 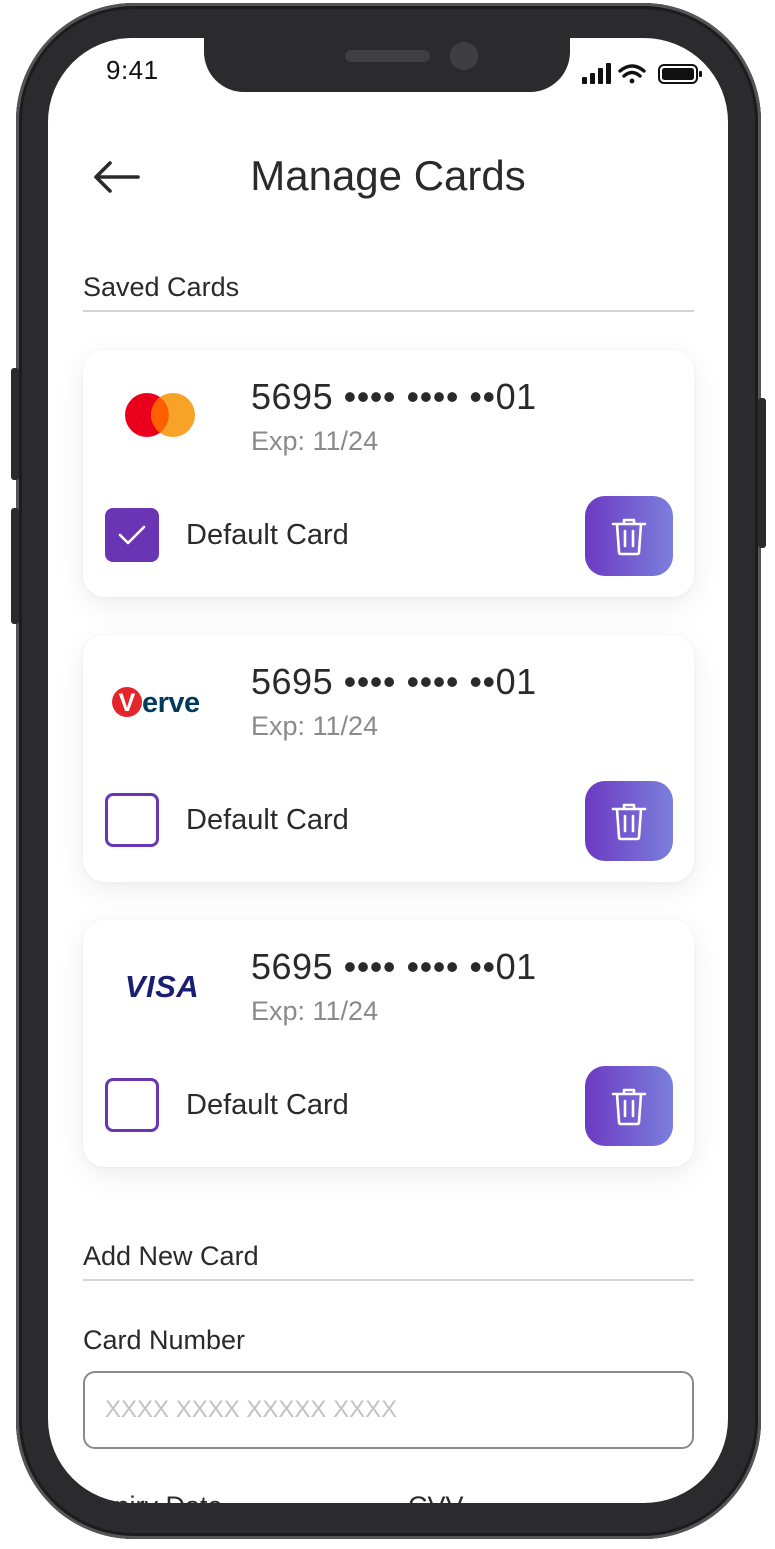 I want to click on saved-cards-heading: Saved Cards, so click(x=161, y=287).